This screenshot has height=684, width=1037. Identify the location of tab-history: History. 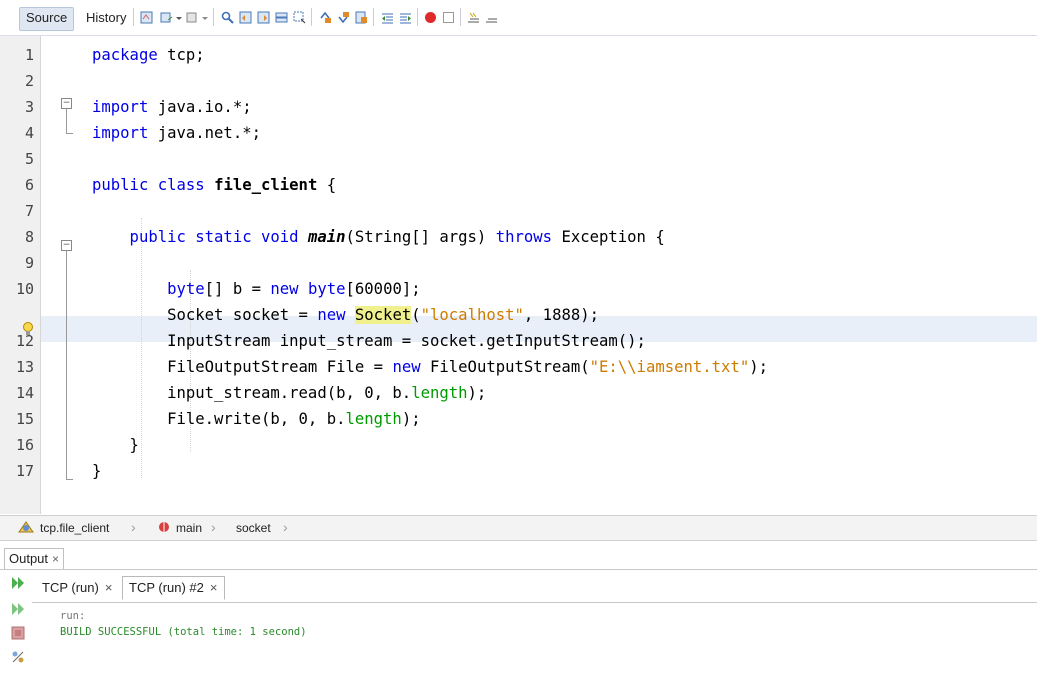
(106, 18).